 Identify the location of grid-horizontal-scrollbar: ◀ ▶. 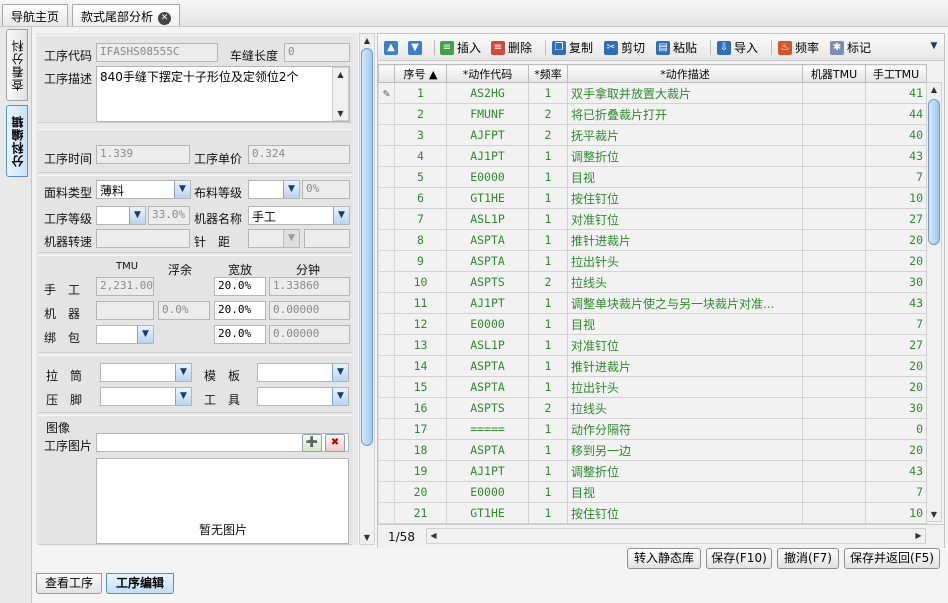
(676, 536).